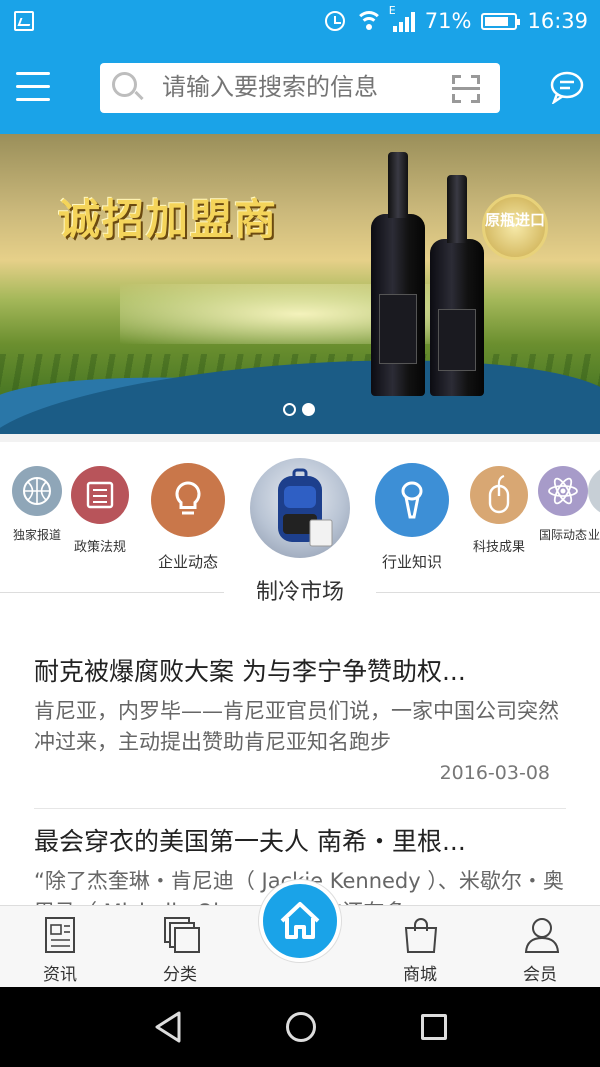 This screenshot has height=1067, width=600. Describe the element at coordinates (300, 21) in the screenshot. I see `status-bar: E 71% 16:39` at that location.